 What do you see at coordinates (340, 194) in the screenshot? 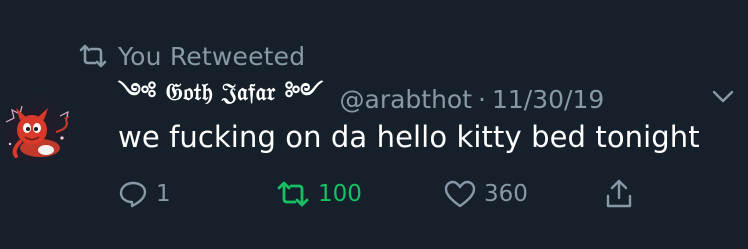
I see `retweet-count: 100` at bounding box center [340, 194].